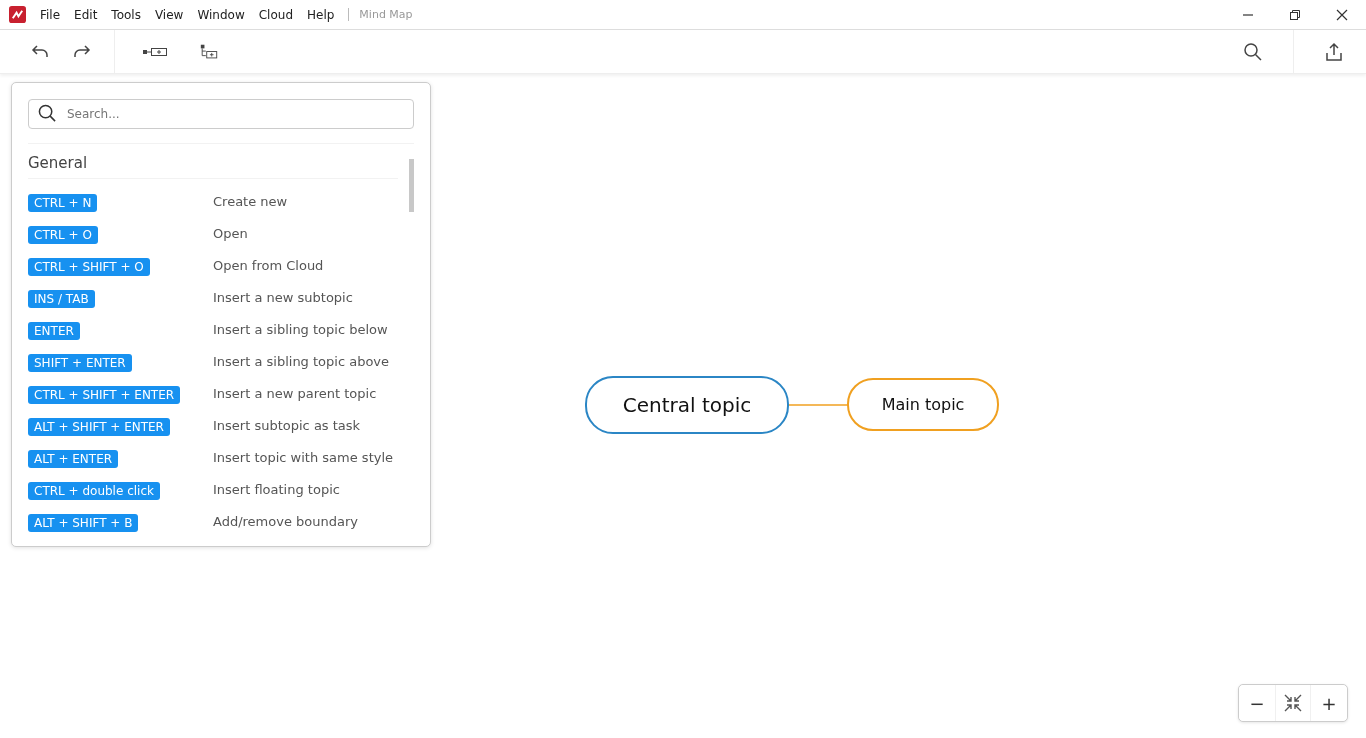  What do you see at coordinates (61, 298) in the screenshot?
I see `shortcut-key: INS / TAB` at bounding box center [61, 298].